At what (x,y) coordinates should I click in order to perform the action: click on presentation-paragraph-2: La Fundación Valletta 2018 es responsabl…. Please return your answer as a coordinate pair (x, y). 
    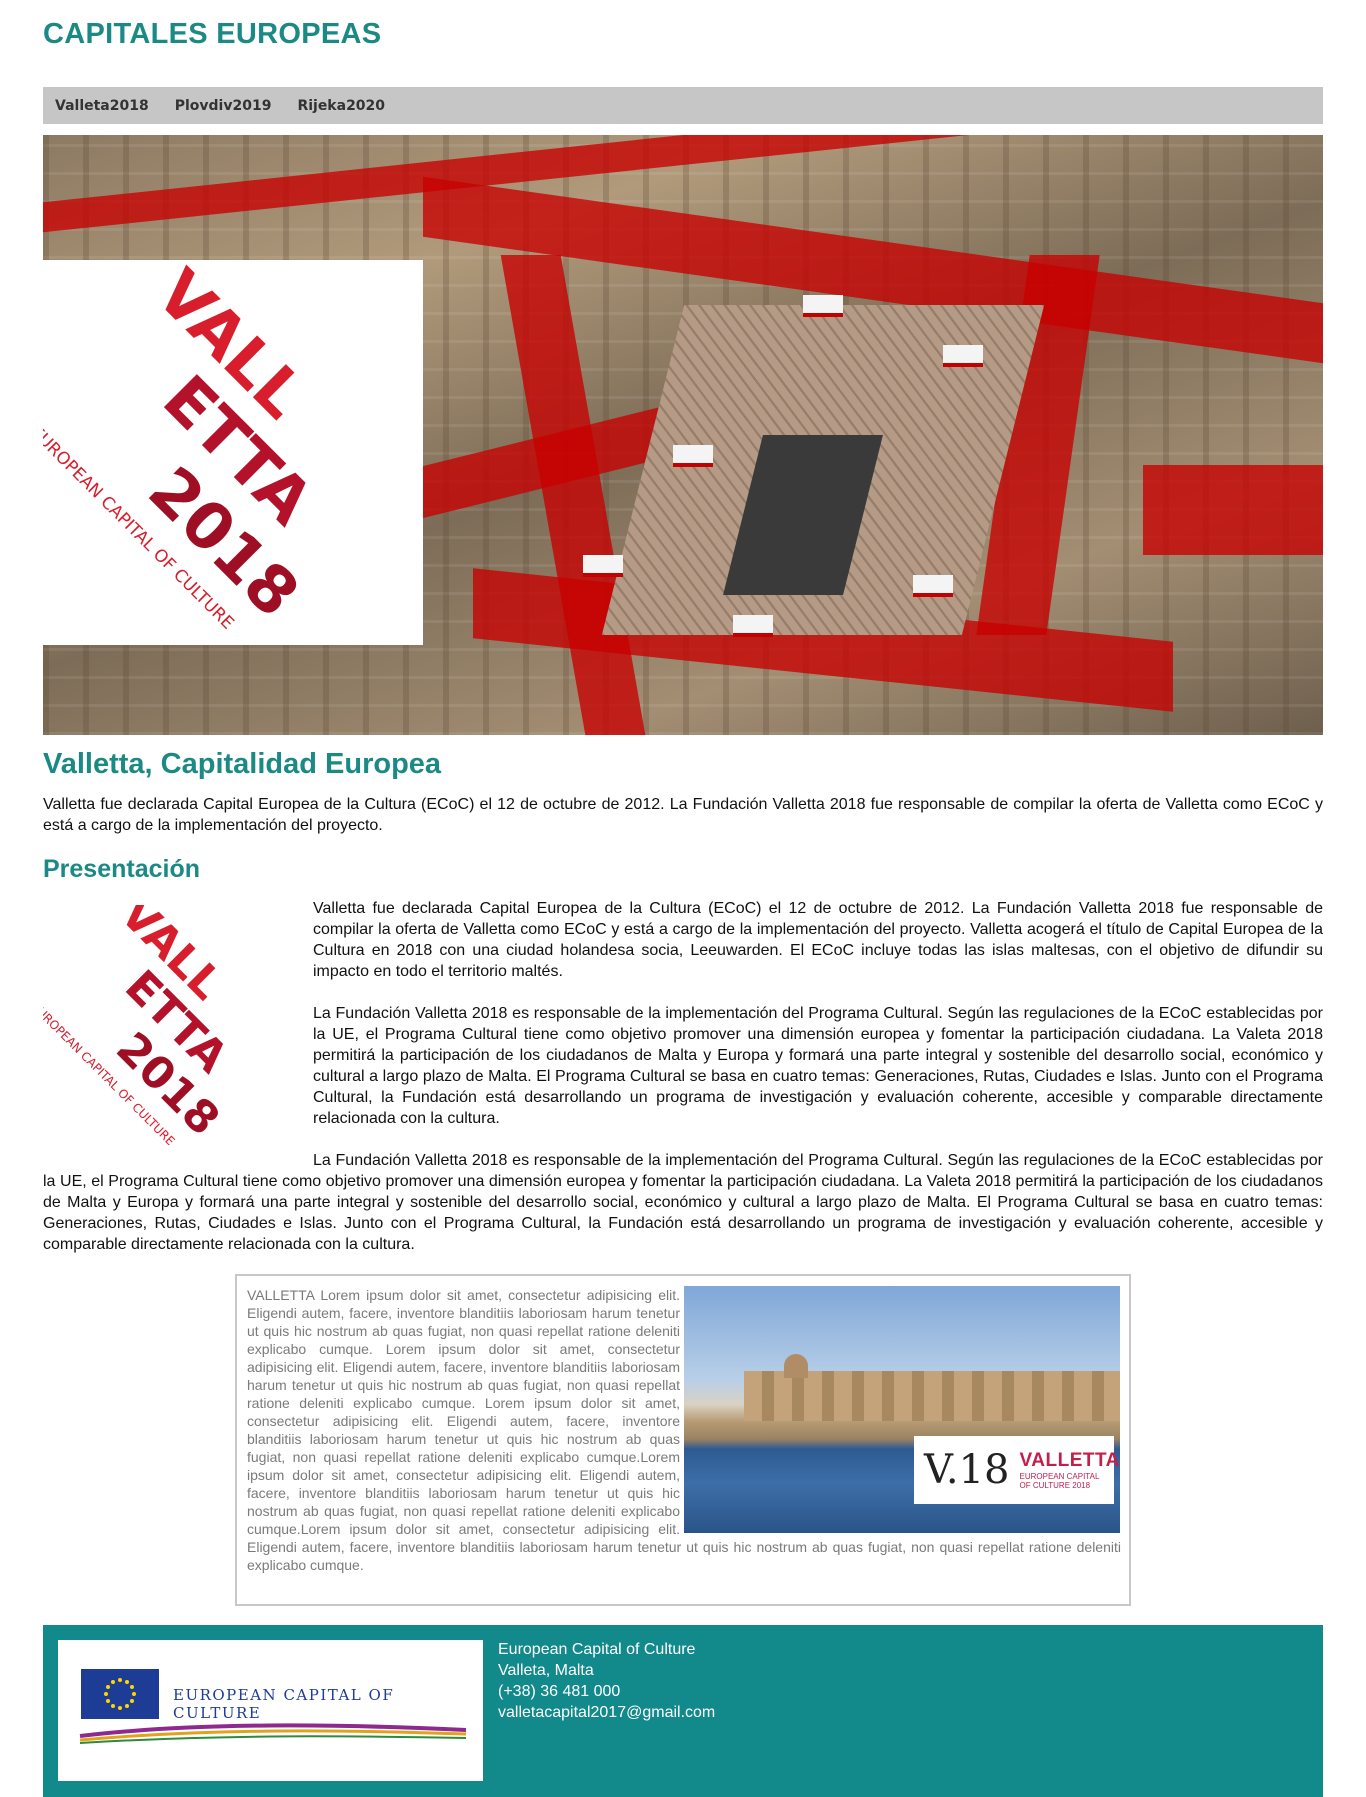
    Looking at the image, I should click on (818, 1066).